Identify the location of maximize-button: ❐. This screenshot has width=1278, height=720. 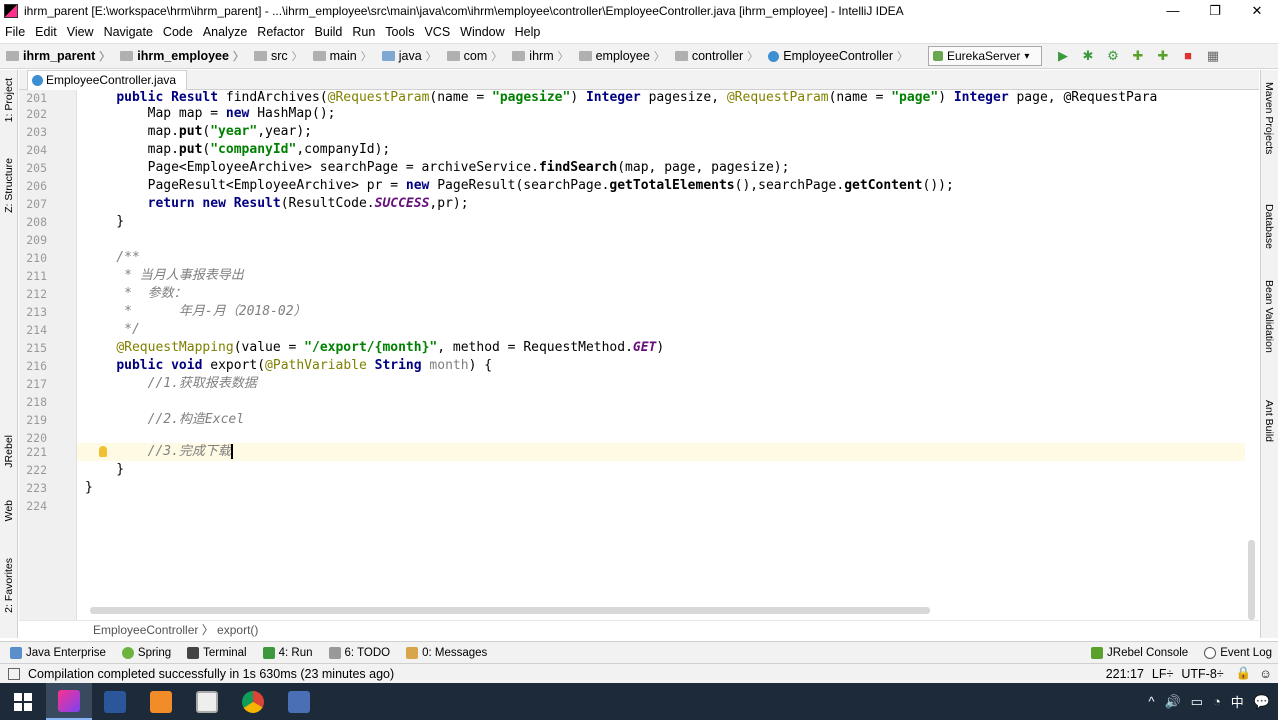
(1215, 11).